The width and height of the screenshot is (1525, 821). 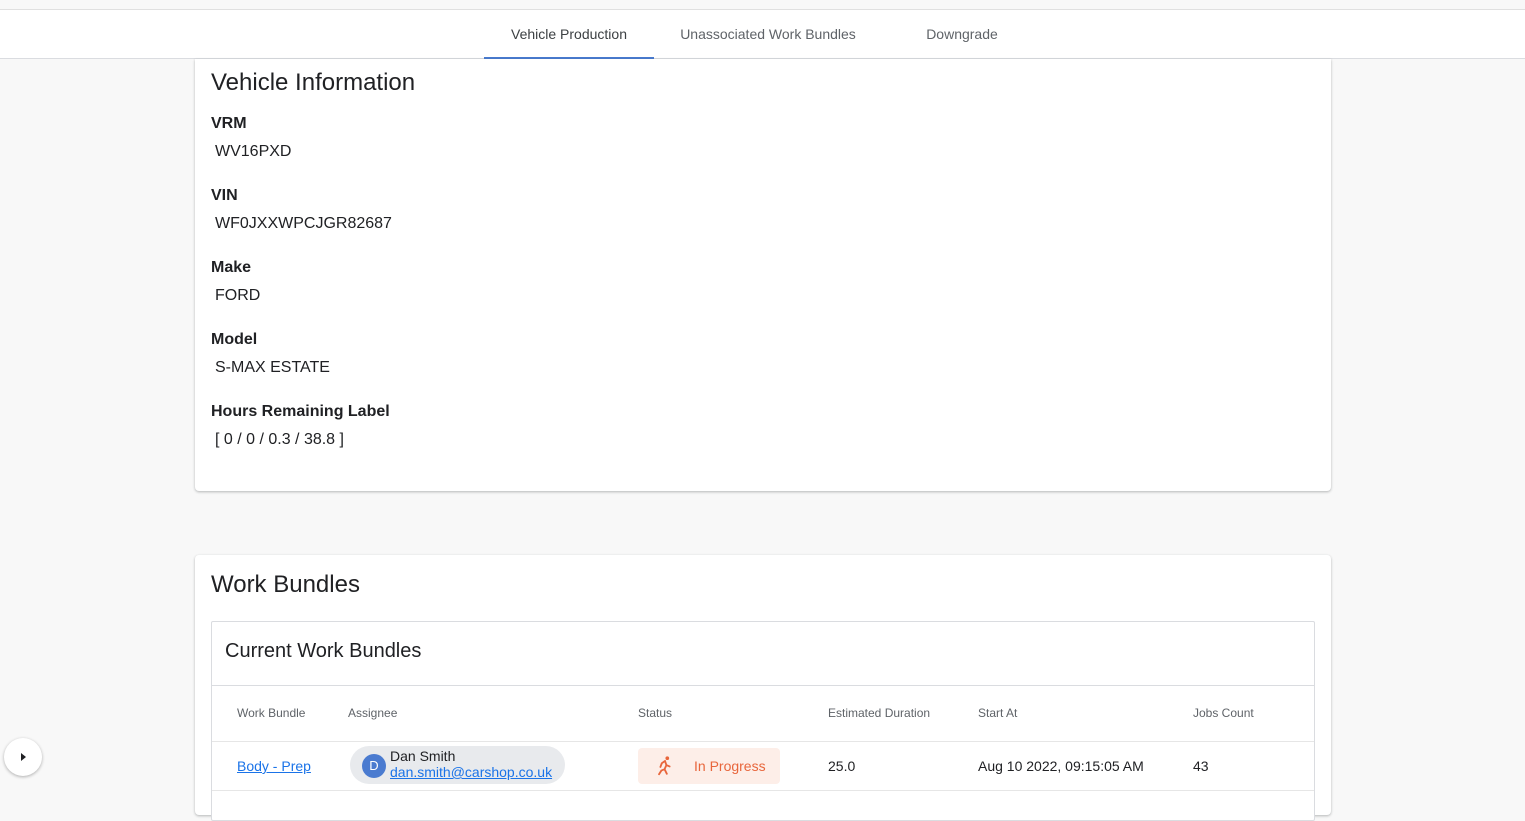 I want to click on hours-remaining-label: Hours Remaining Label, so click(x=300, y=411).